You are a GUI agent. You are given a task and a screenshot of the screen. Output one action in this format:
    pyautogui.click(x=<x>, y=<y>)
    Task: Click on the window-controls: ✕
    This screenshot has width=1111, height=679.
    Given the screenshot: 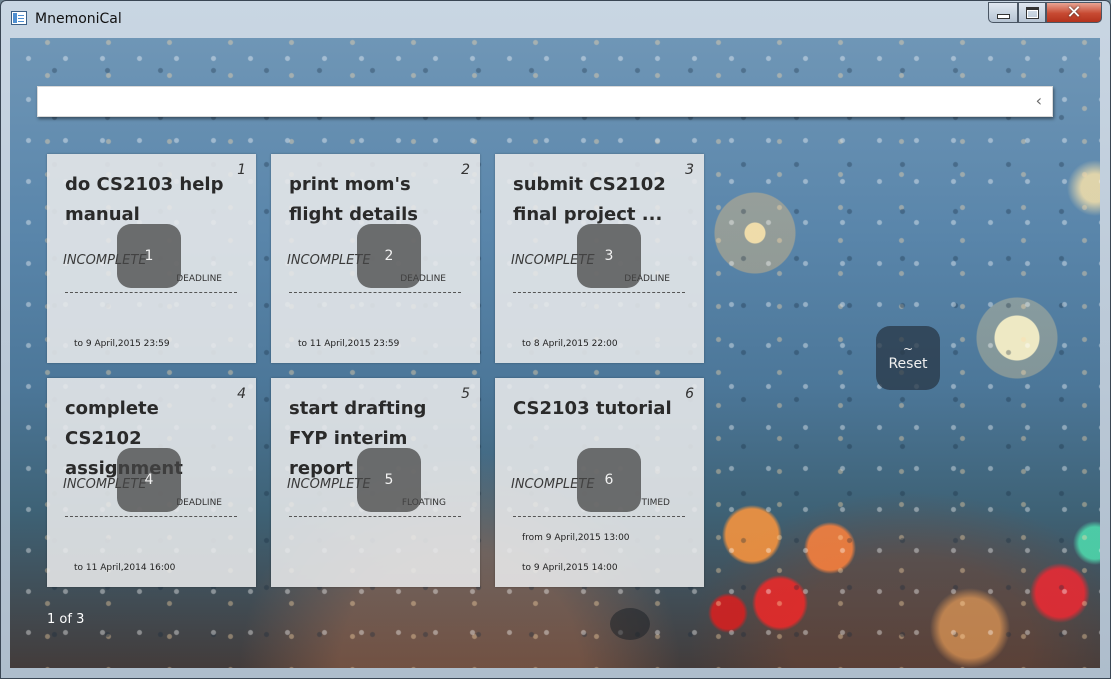 What is the action you would take?
    pyautogui.click(x=1045, y=12)
    